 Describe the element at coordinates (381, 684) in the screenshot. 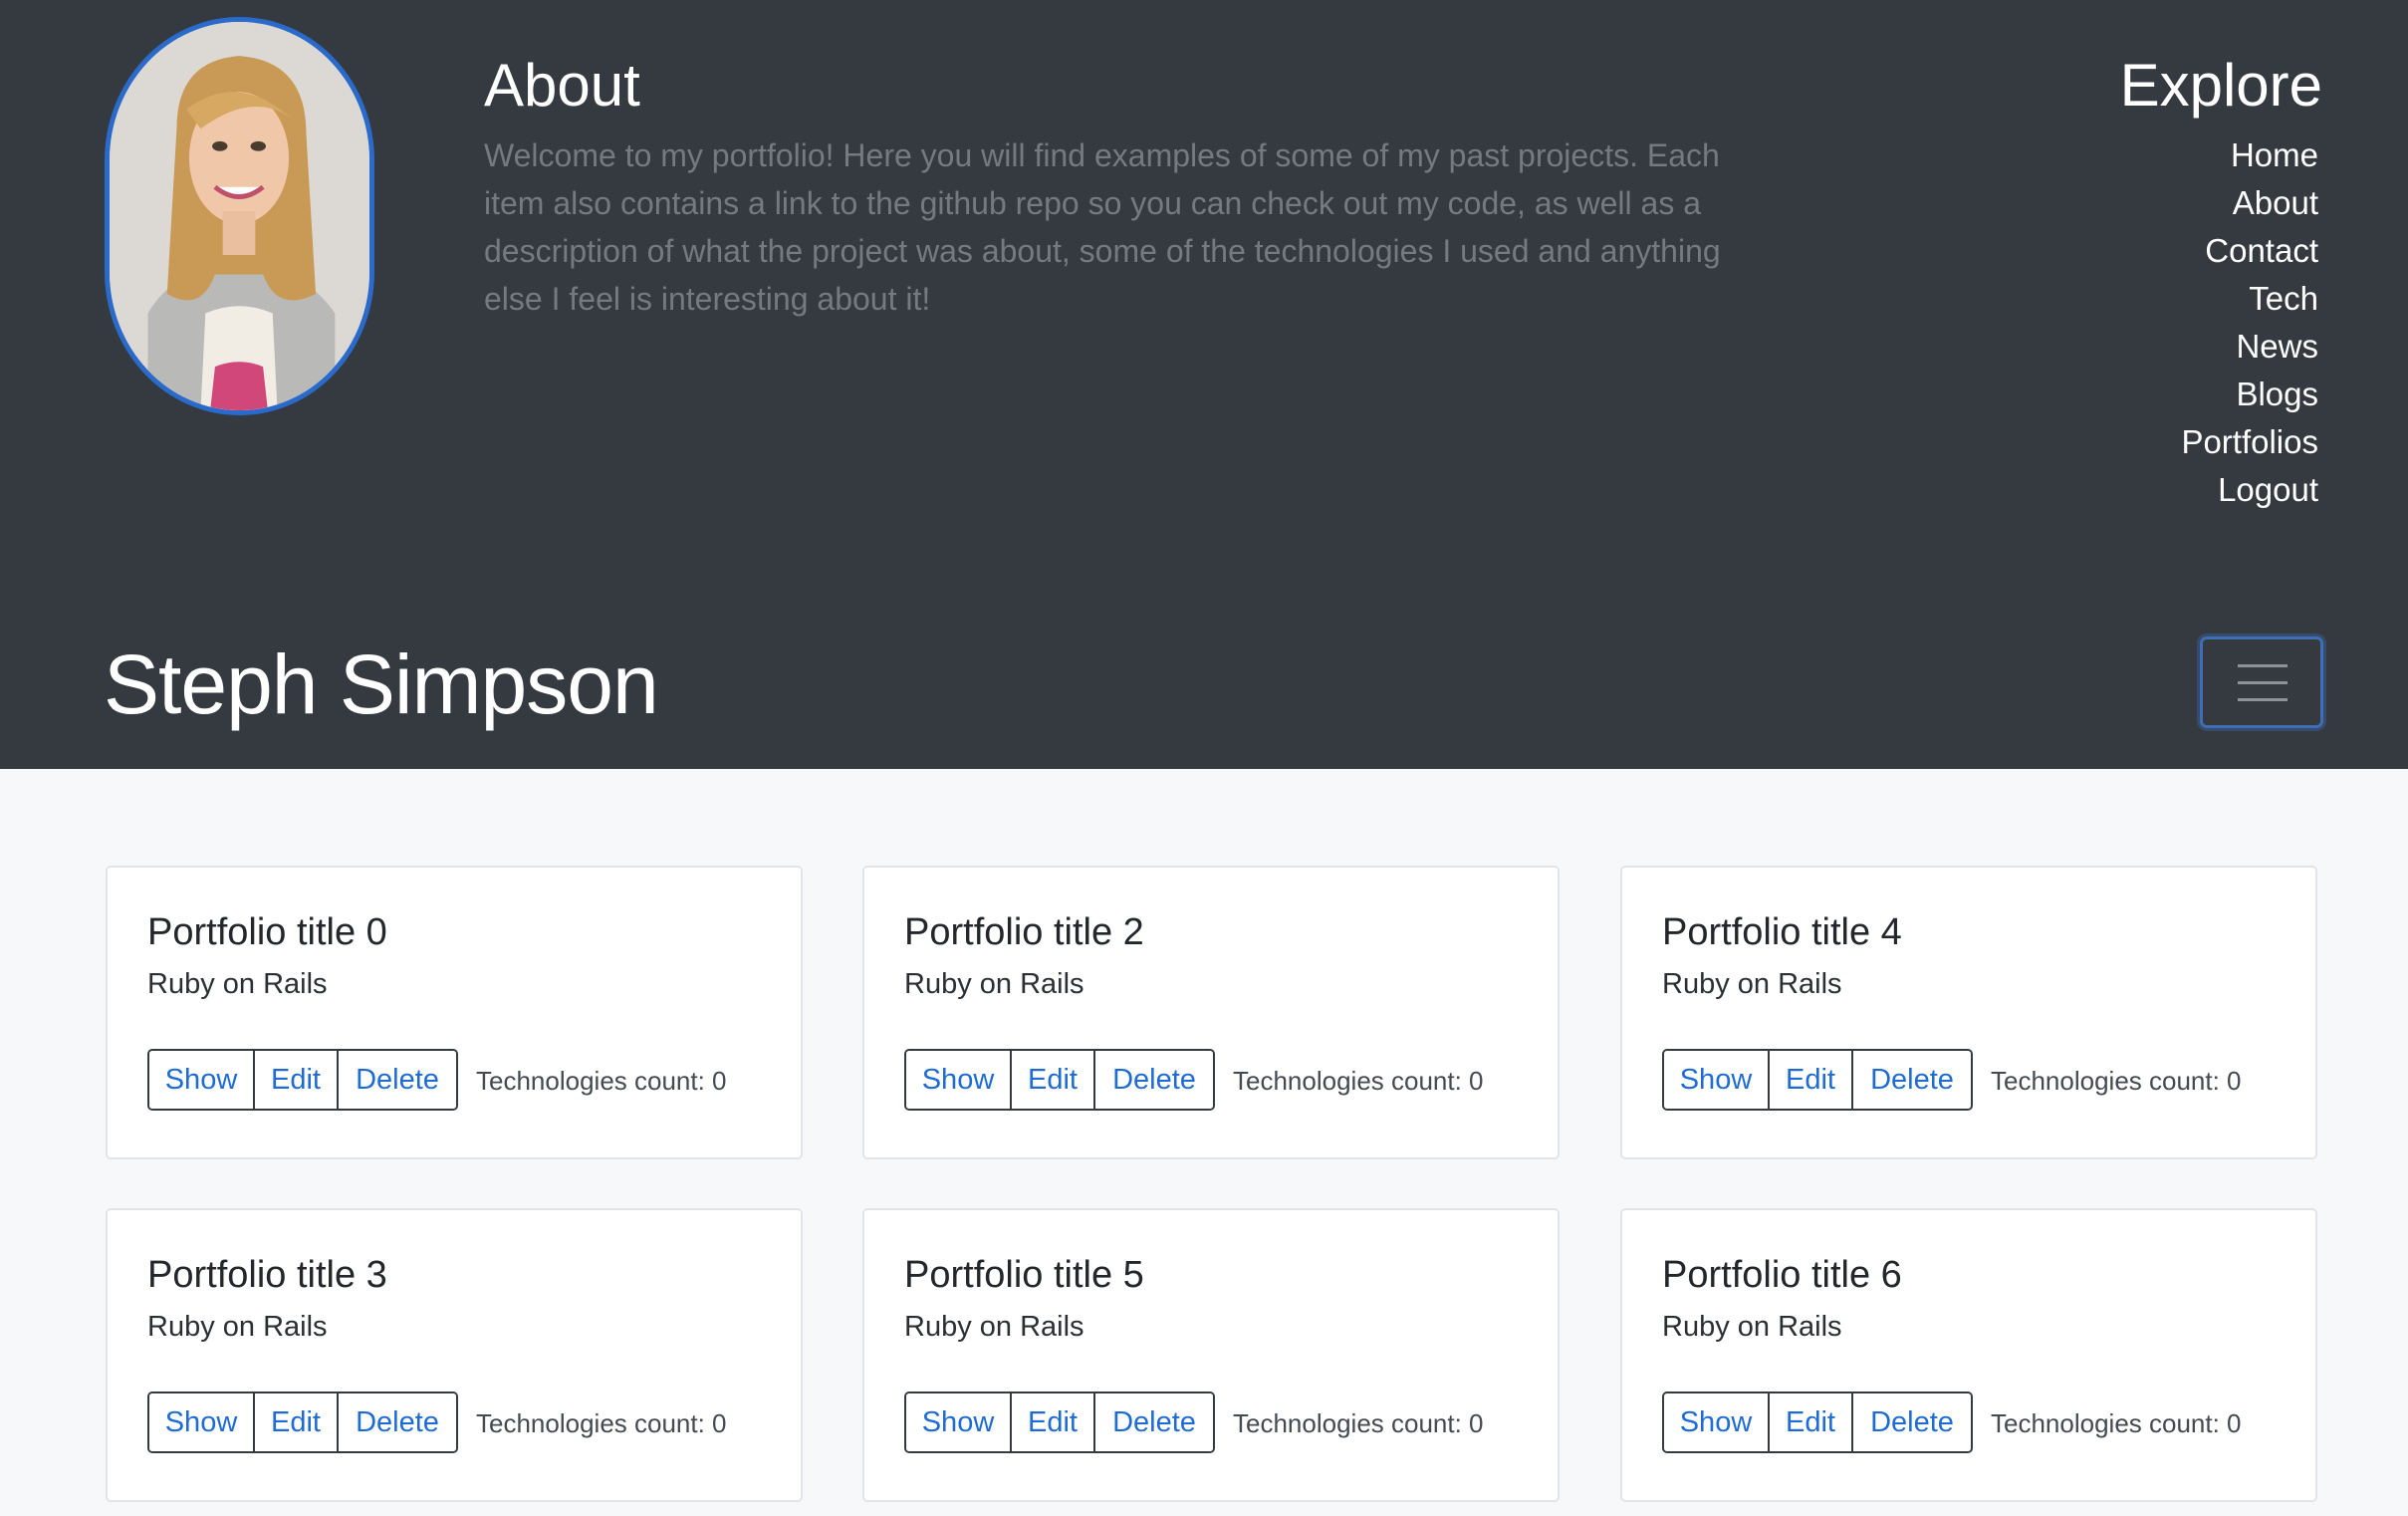

I see `brand-name: Steph Simpson` at that location.